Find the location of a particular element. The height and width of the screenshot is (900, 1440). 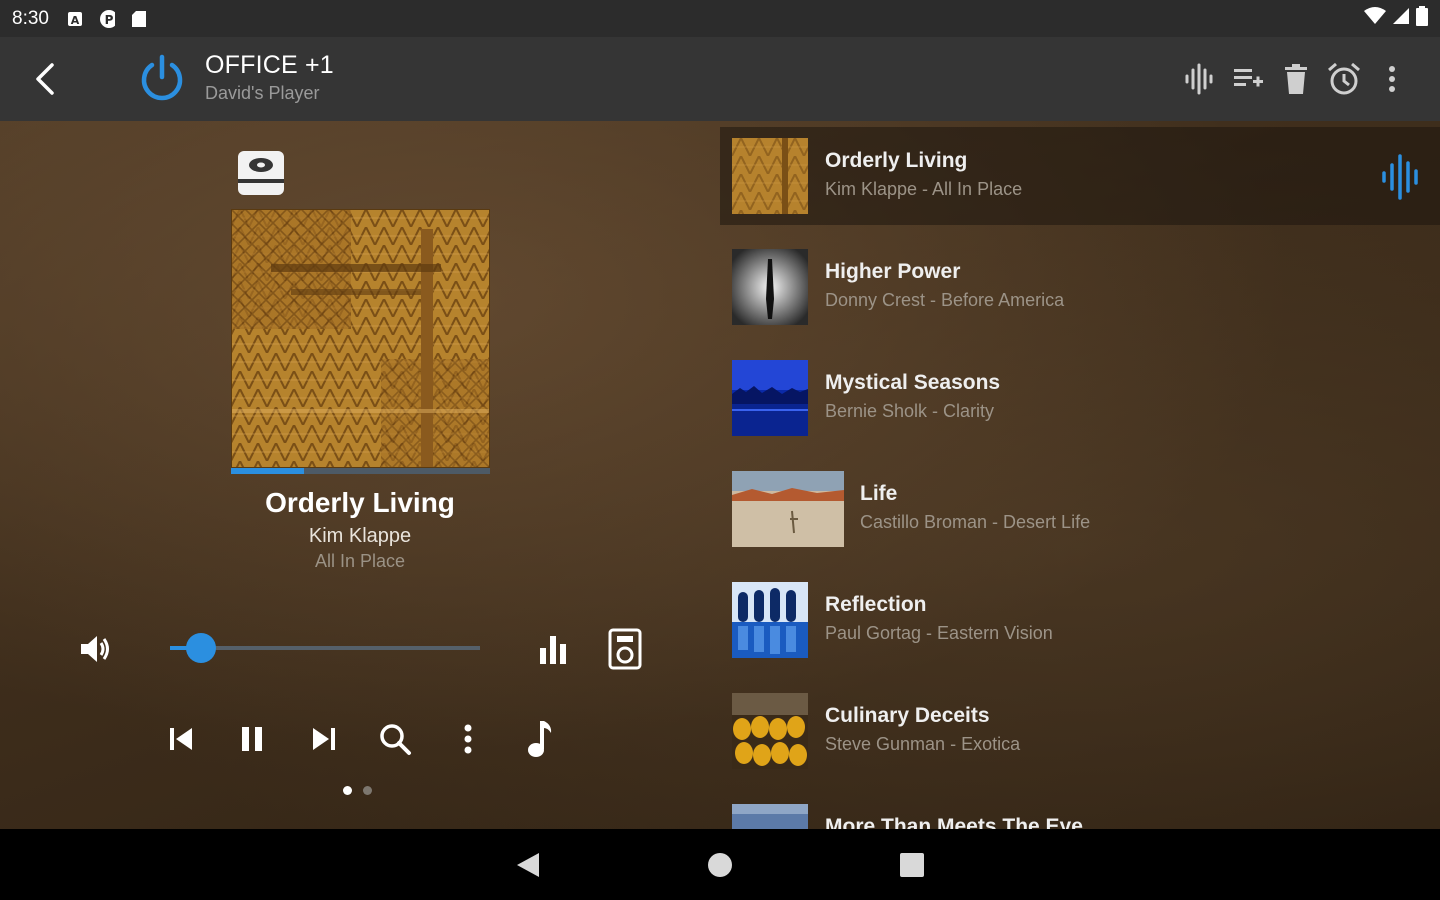

wifi-icon is located at coordinates (1375, 18).